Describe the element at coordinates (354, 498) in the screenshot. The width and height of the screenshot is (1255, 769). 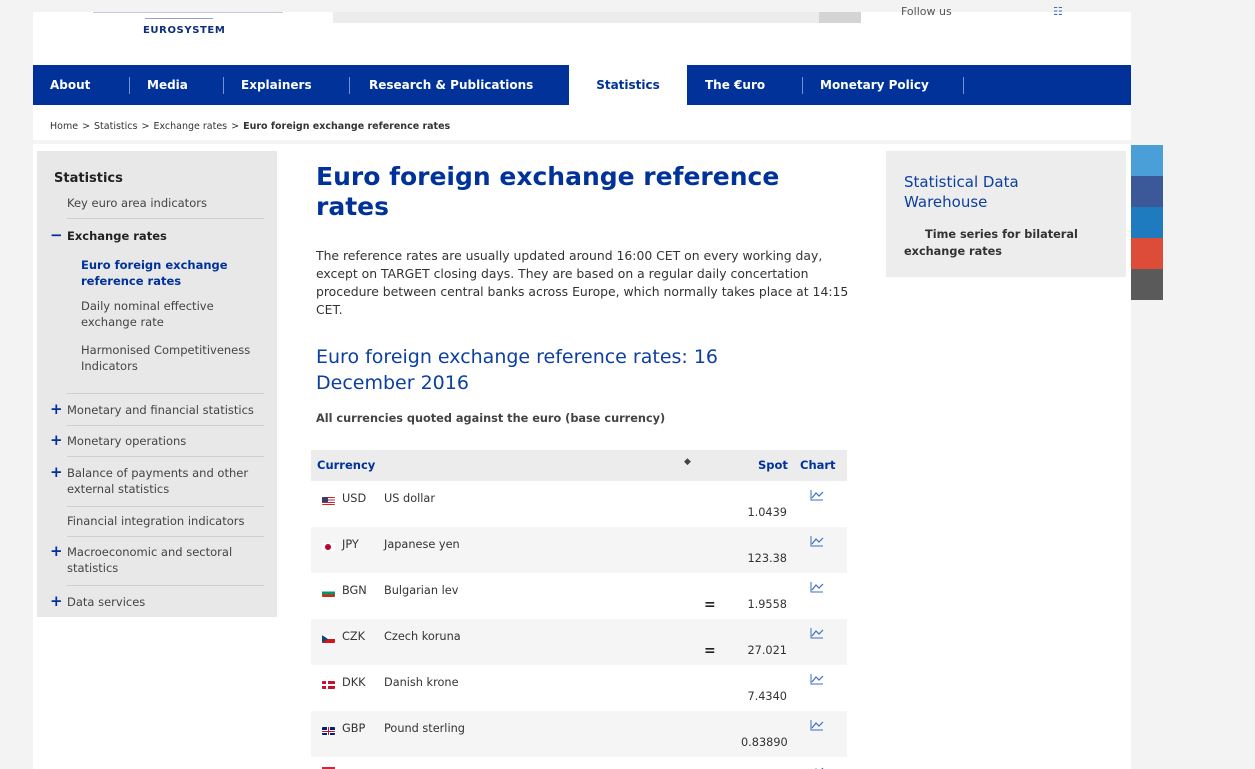
I see `currency-code: USD` at that location.